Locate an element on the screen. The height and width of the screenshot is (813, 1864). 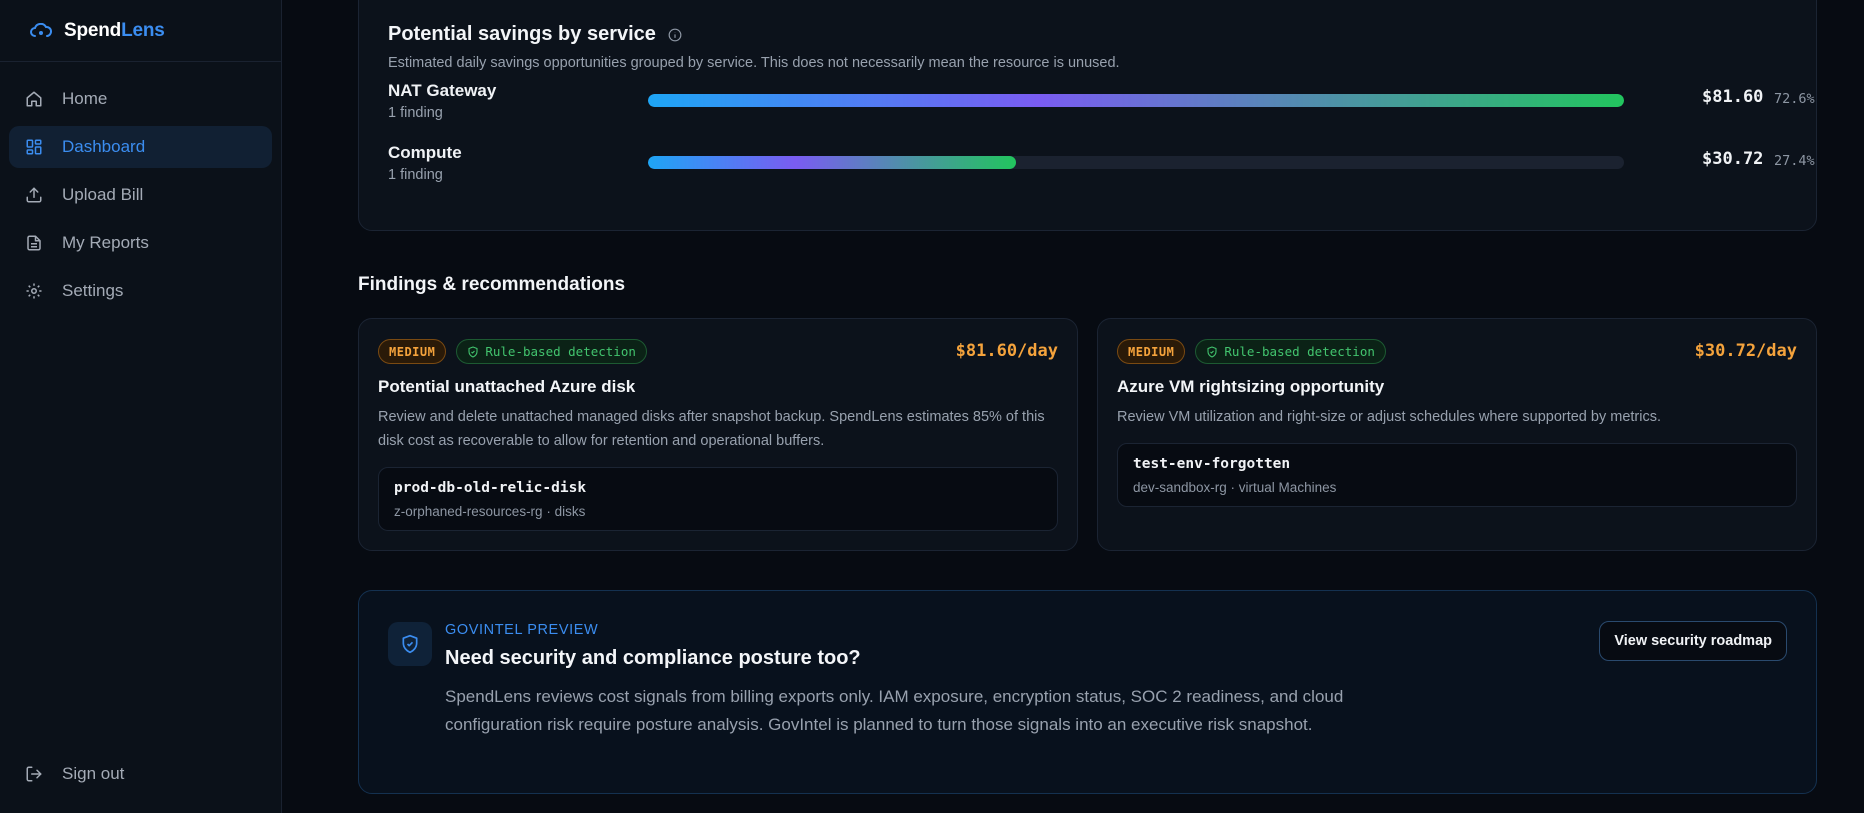
sidebar-item-label: Home is located at coordinates (85, 98).